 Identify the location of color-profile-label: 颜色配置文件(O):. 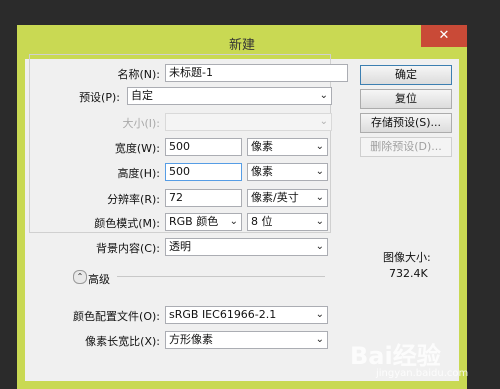
(116, 316).